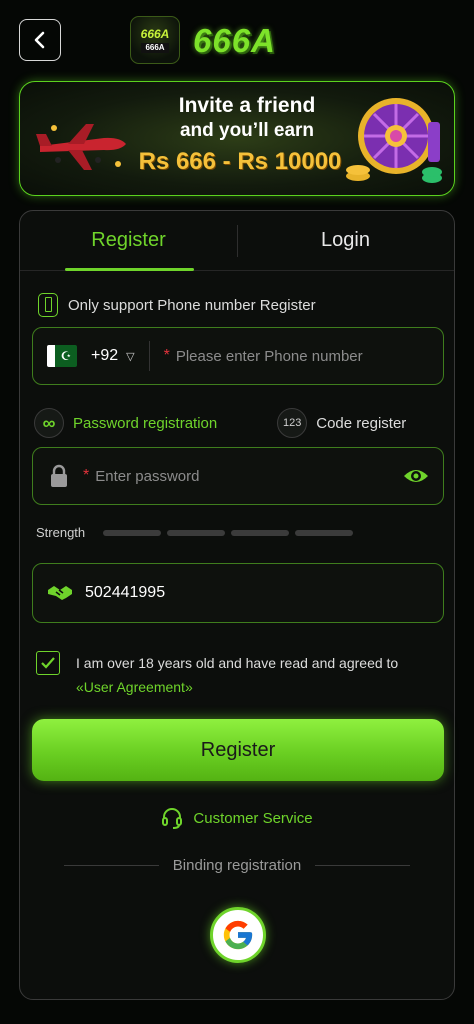 The image size is (474, 1024). I want to click on phone-field: ☪ +92 ▽ * Please enter Phone number, so click(238, 356).